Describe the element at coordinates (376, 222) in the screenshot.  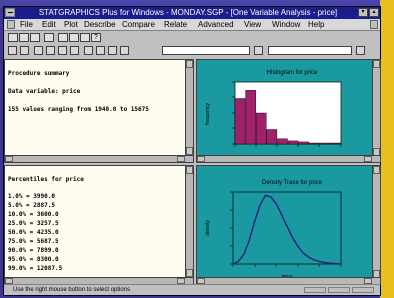
I see `density-vscrollbar` at that location.